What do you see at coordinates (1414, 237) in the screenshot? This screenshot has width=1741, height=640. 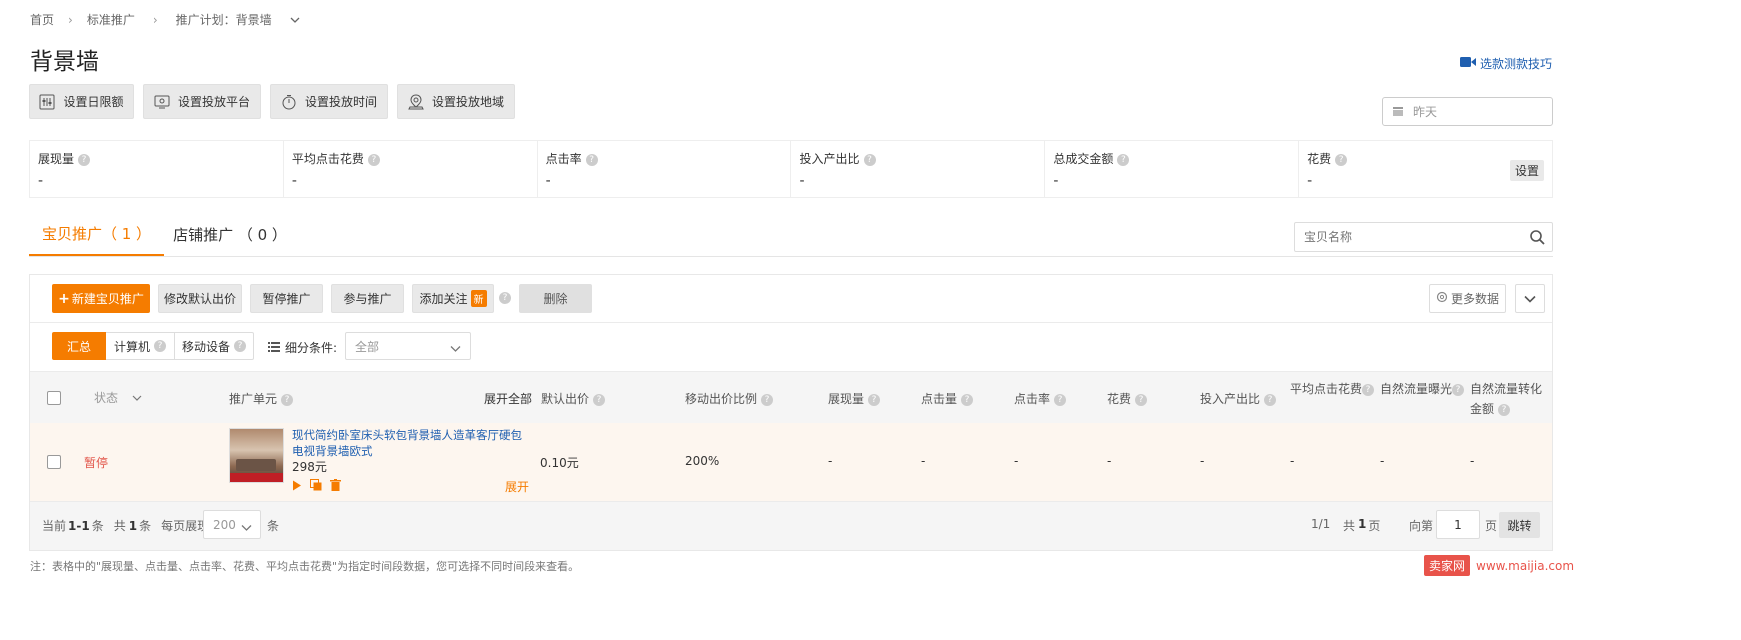 I see `search-input` at bounding box center [1414, 237].